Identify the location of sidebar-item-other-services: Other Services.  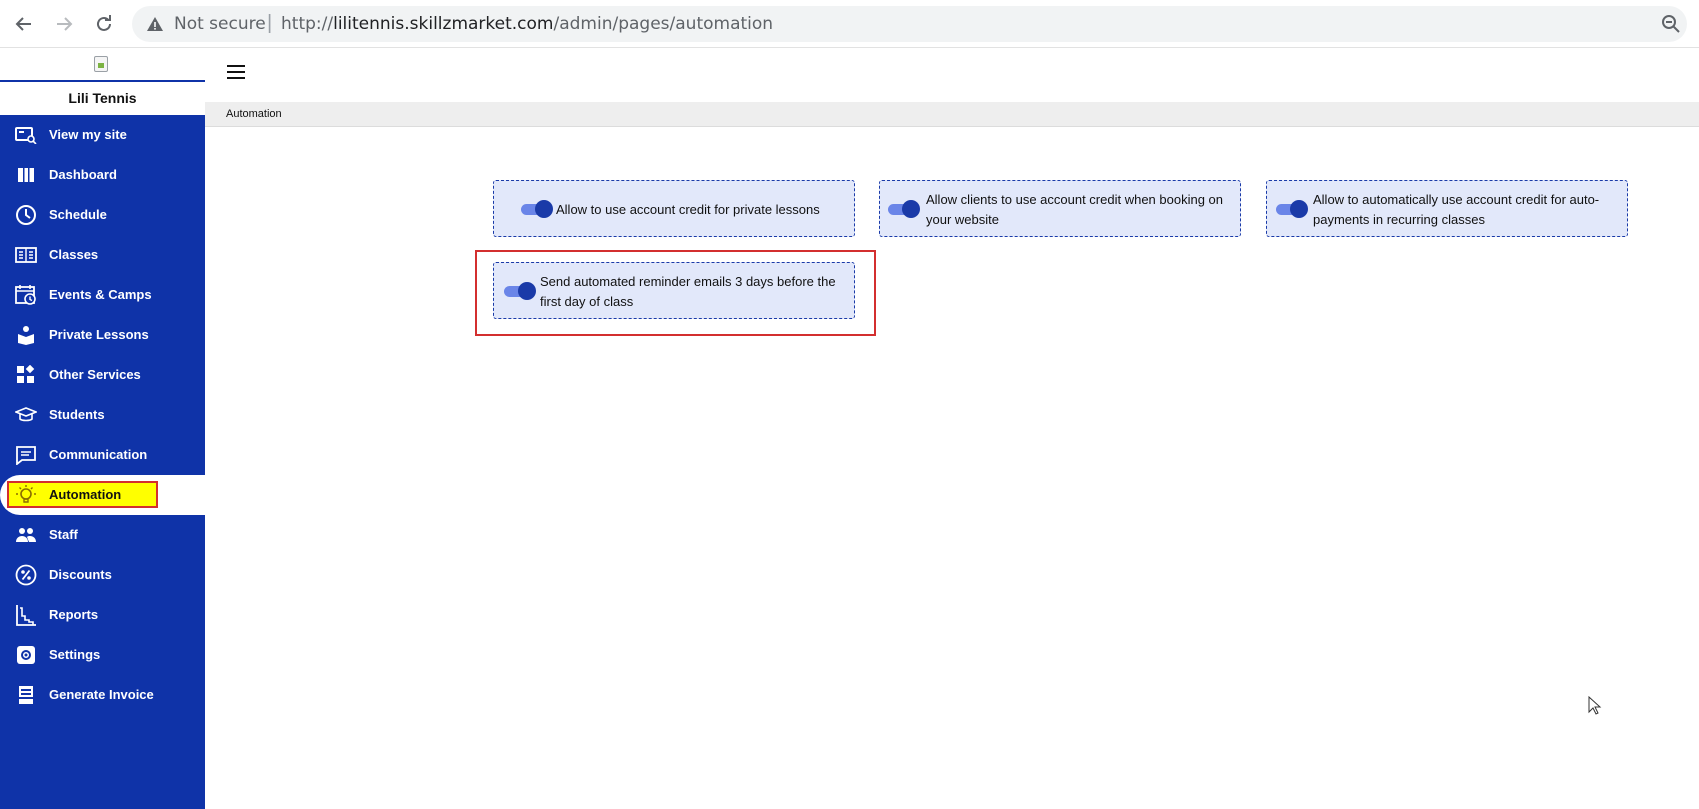
(102, 375).